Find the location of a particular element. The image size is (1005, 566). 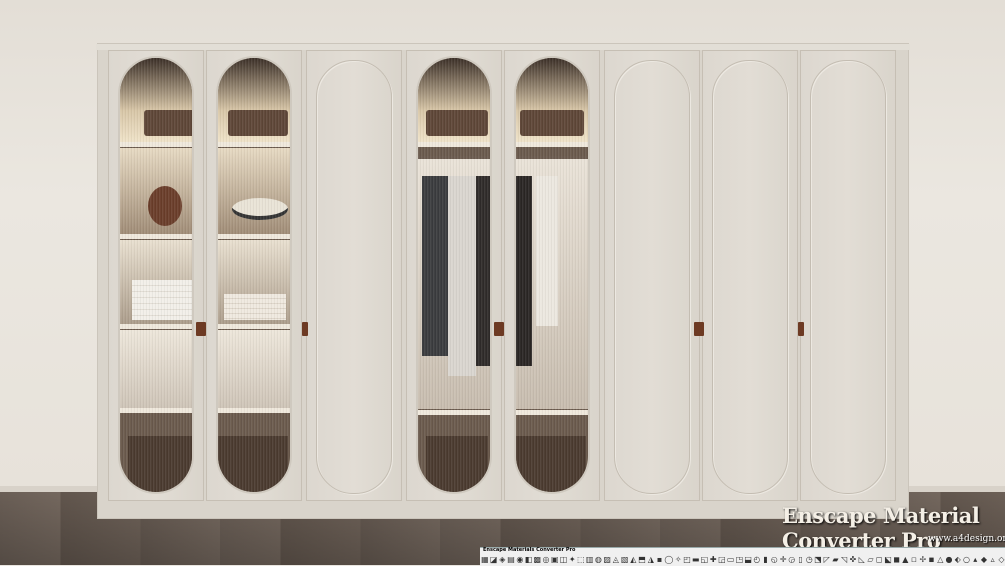

toolbar-tool-icon: ◱ is located at coordinates (705, 559).